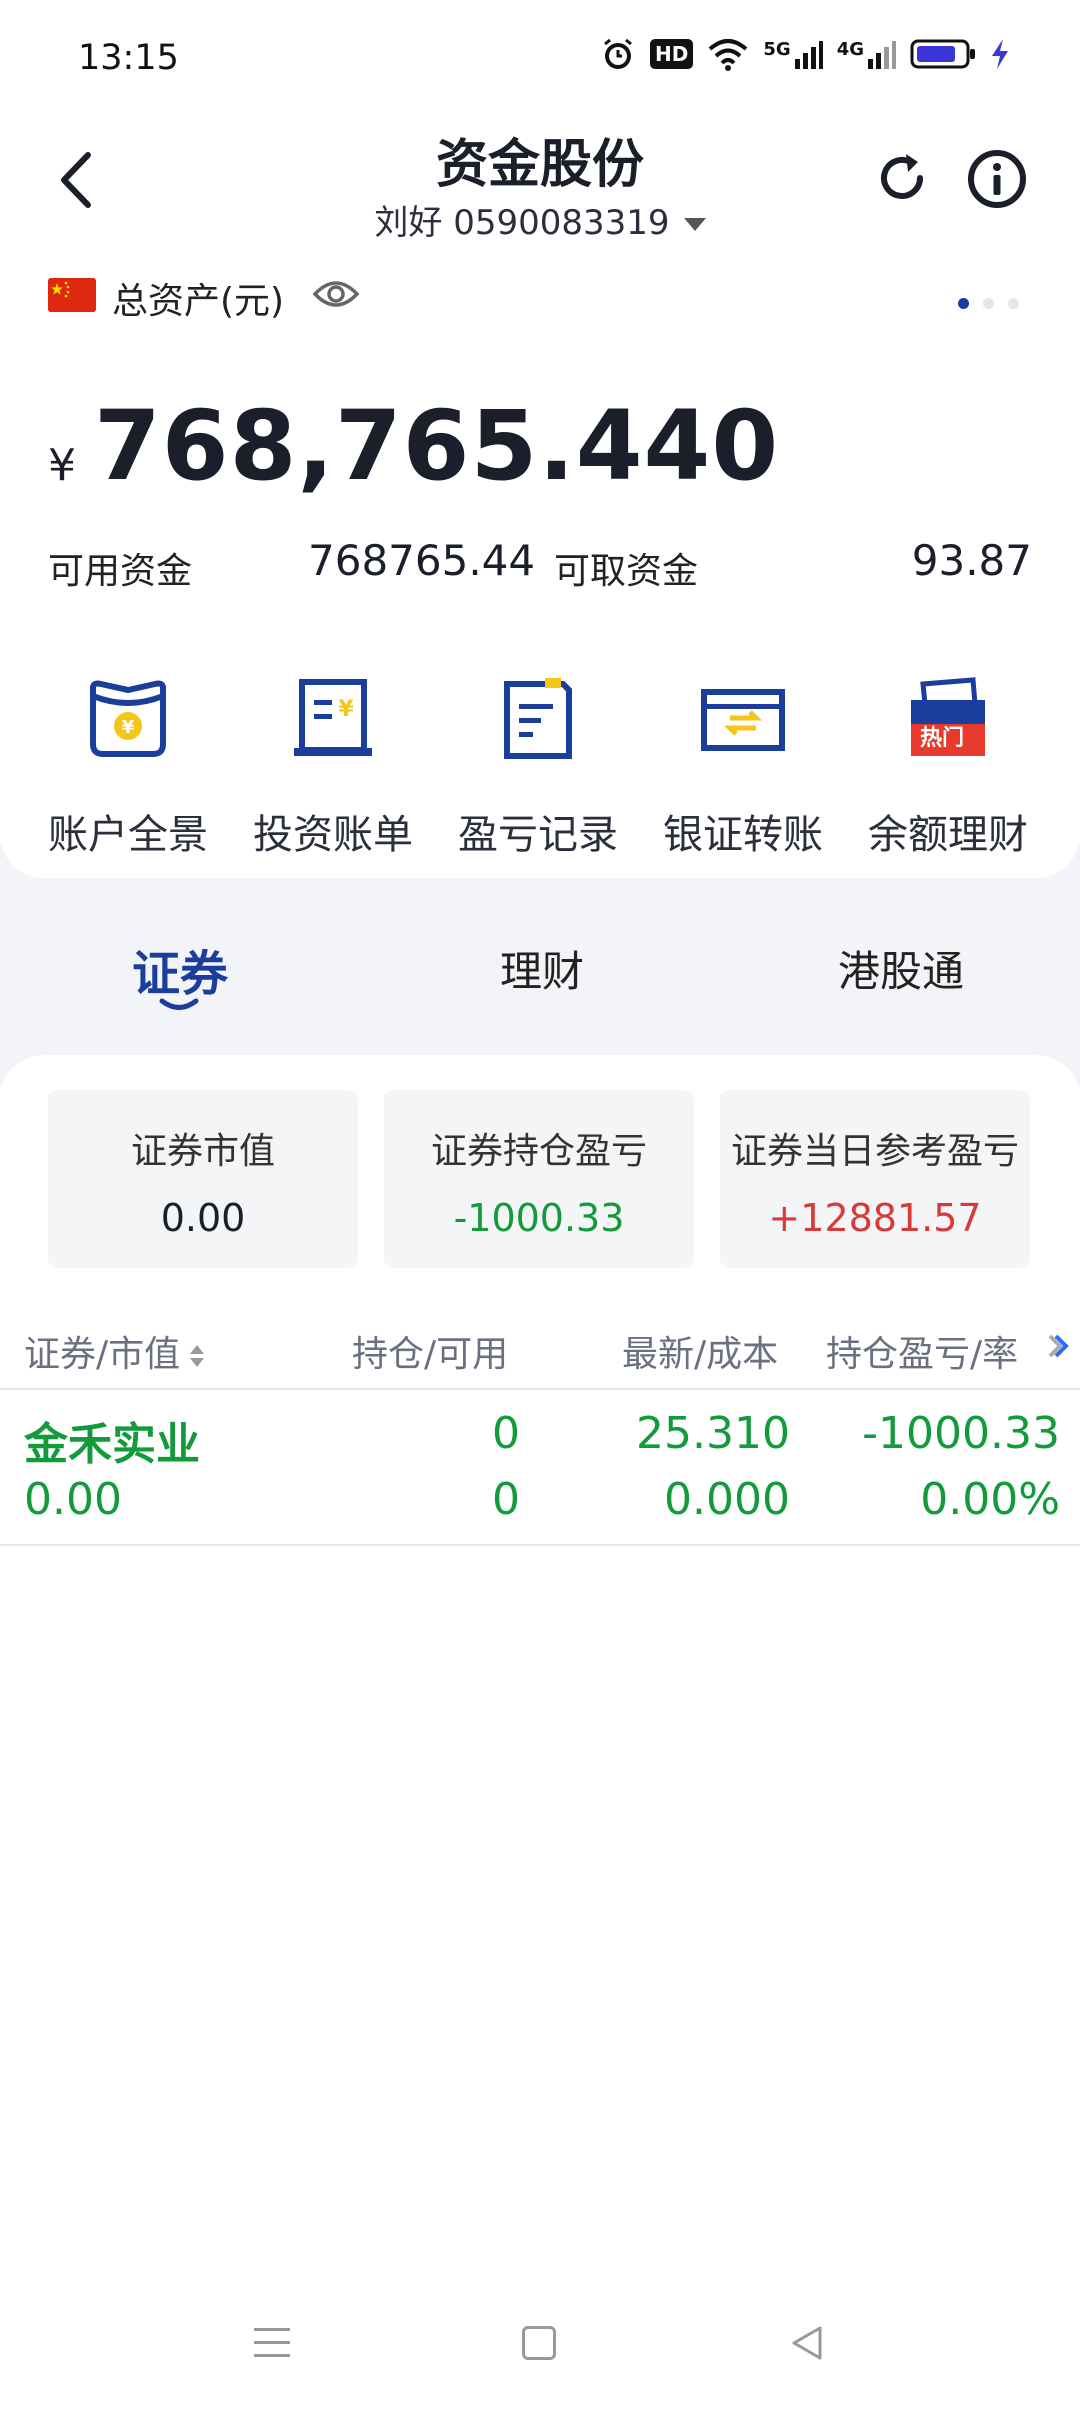 The image size is (1080, 2412). I want to click on summary-card-position-pnl: 证券持仓盈亏 -1000.33, so click(539, 1179).